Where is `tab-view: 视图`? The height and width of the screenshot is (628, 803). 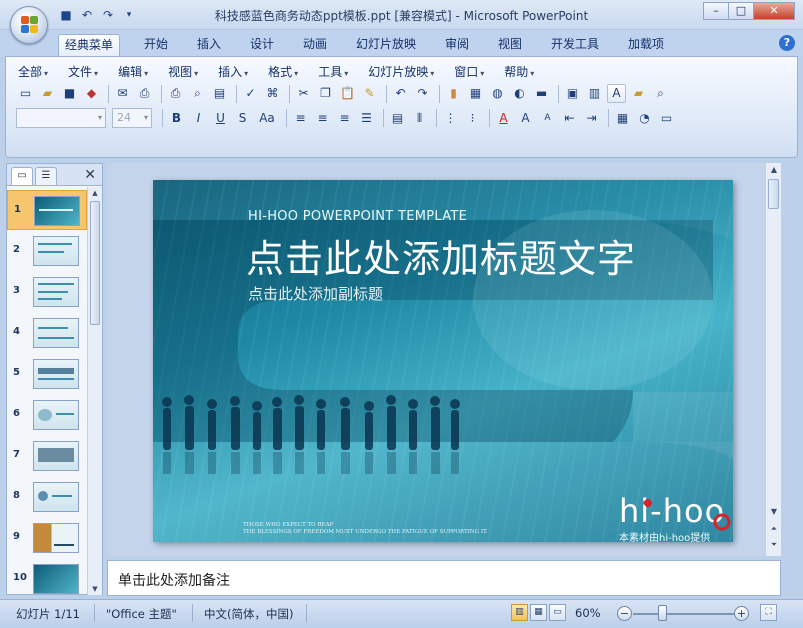
tab-view: 视图 is located at coordinates (510, 45).